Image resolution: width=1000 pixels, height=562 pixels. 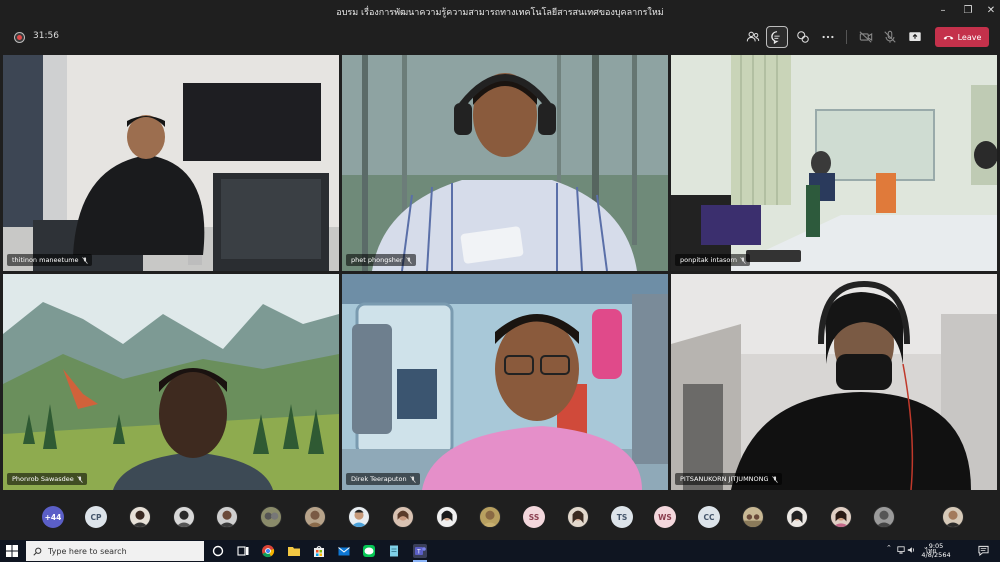 I want to click on cortana-icon, so click(x=218, y=551).